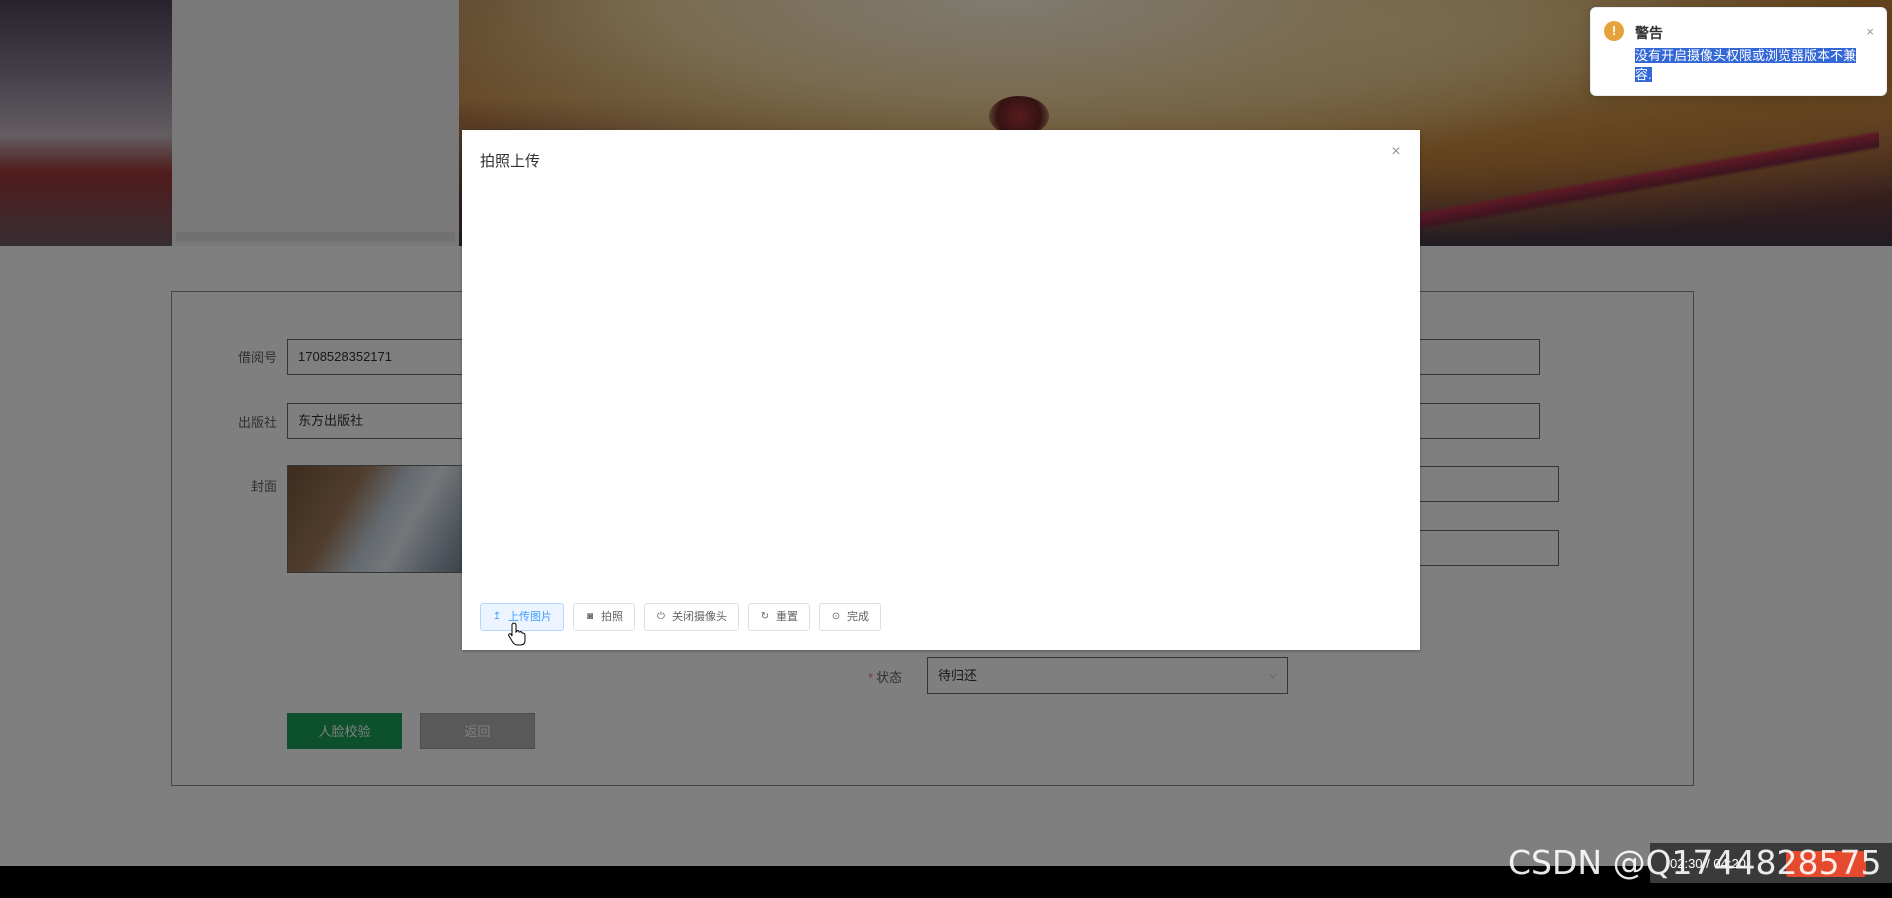  What do you see at coordinates (497, 616) in the screenshot?
I see `upload-icon: ↥` at bounding box center [497, 616].